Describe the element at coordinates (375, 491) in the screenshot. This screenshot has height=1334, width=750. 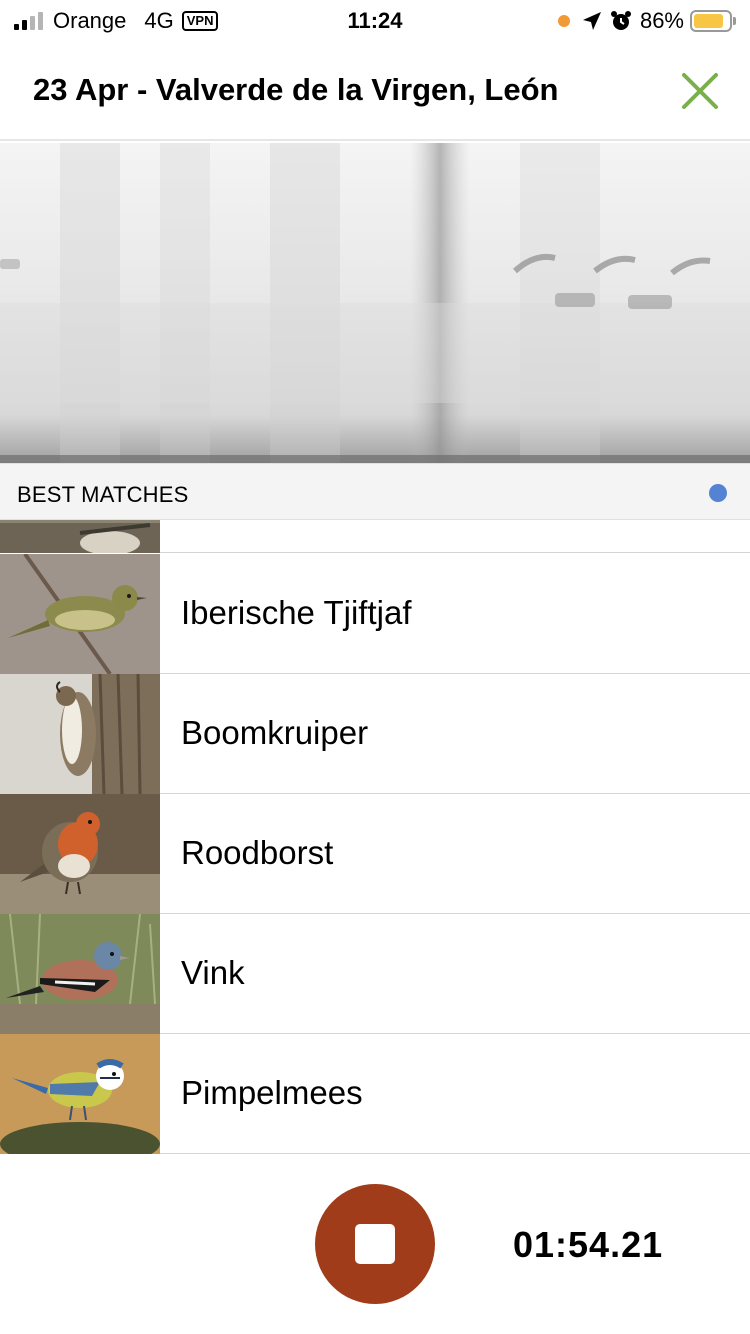
I see `best-matches-header: BEST MATCHES` at that location.